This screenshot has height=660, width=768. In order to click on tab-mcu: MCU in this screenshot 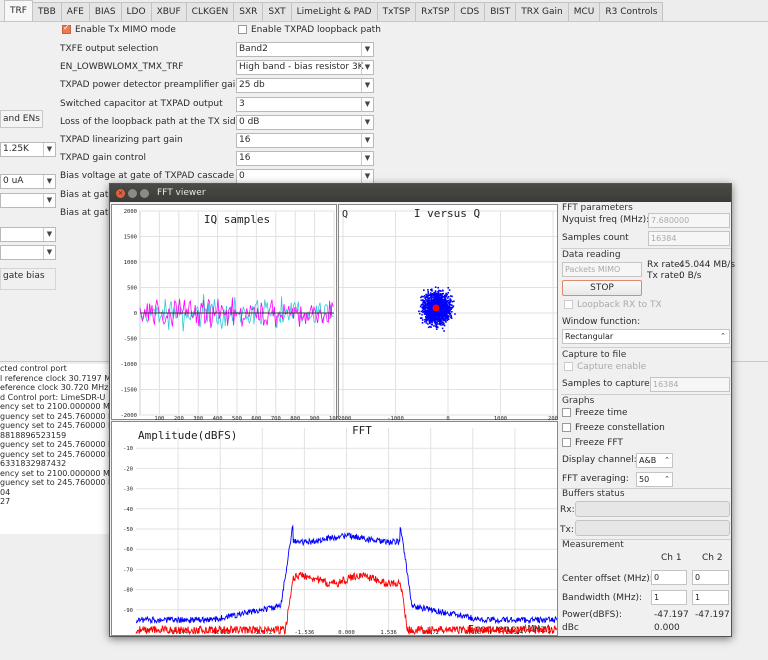, I will do `click(584, 11)`.